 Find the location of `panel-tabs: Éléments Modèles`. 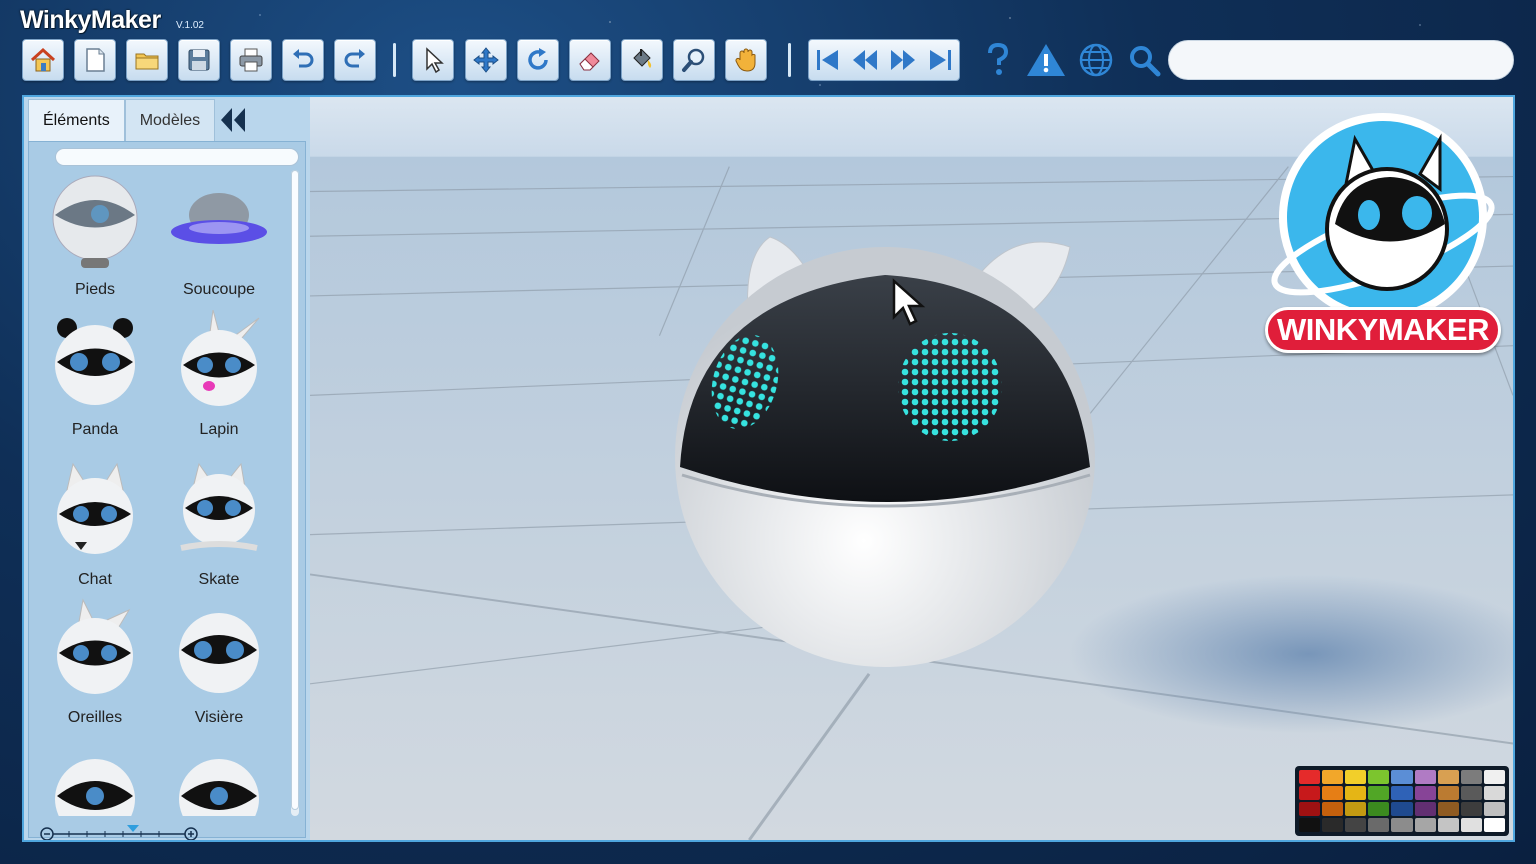

panel-tabs: Éléments Modèles is located at coordinates (122, 120).